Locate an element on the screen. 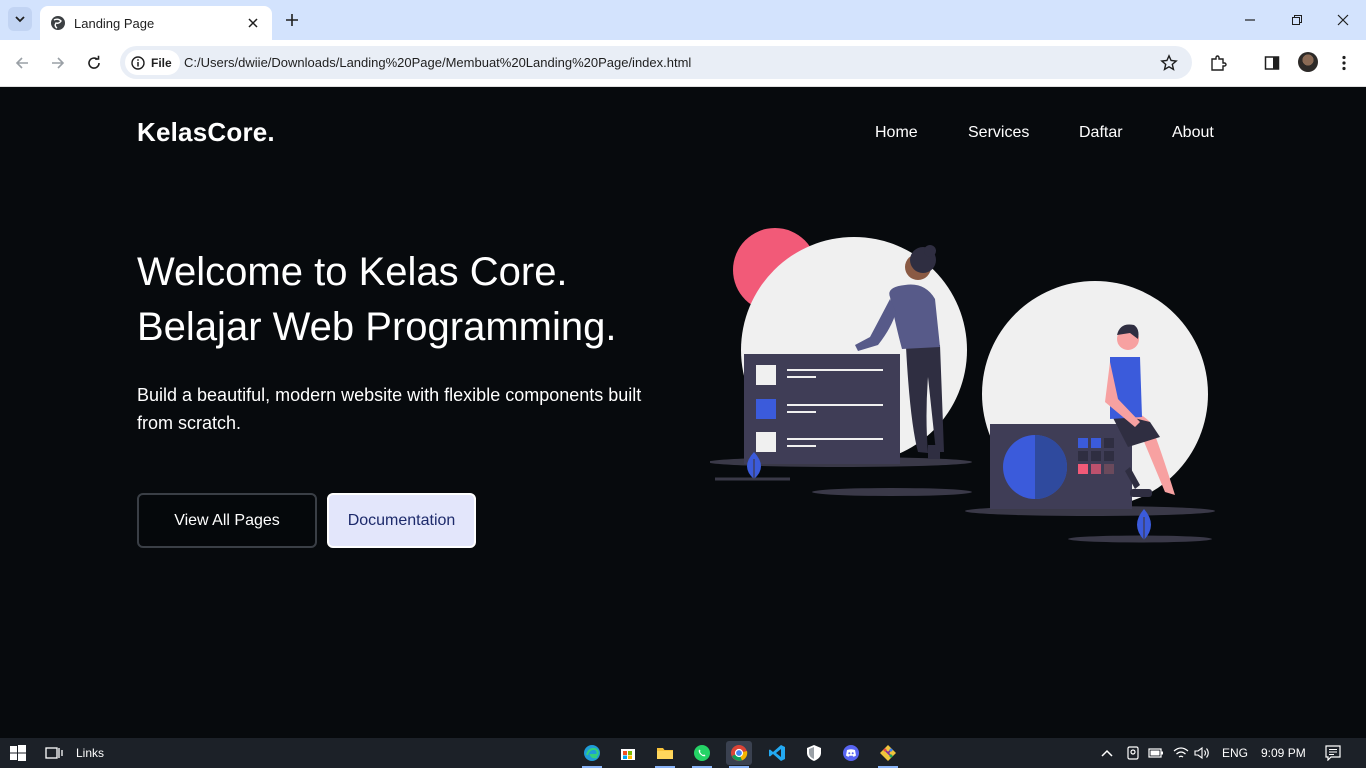  extensions-button is located at coordinates (1218, 63).